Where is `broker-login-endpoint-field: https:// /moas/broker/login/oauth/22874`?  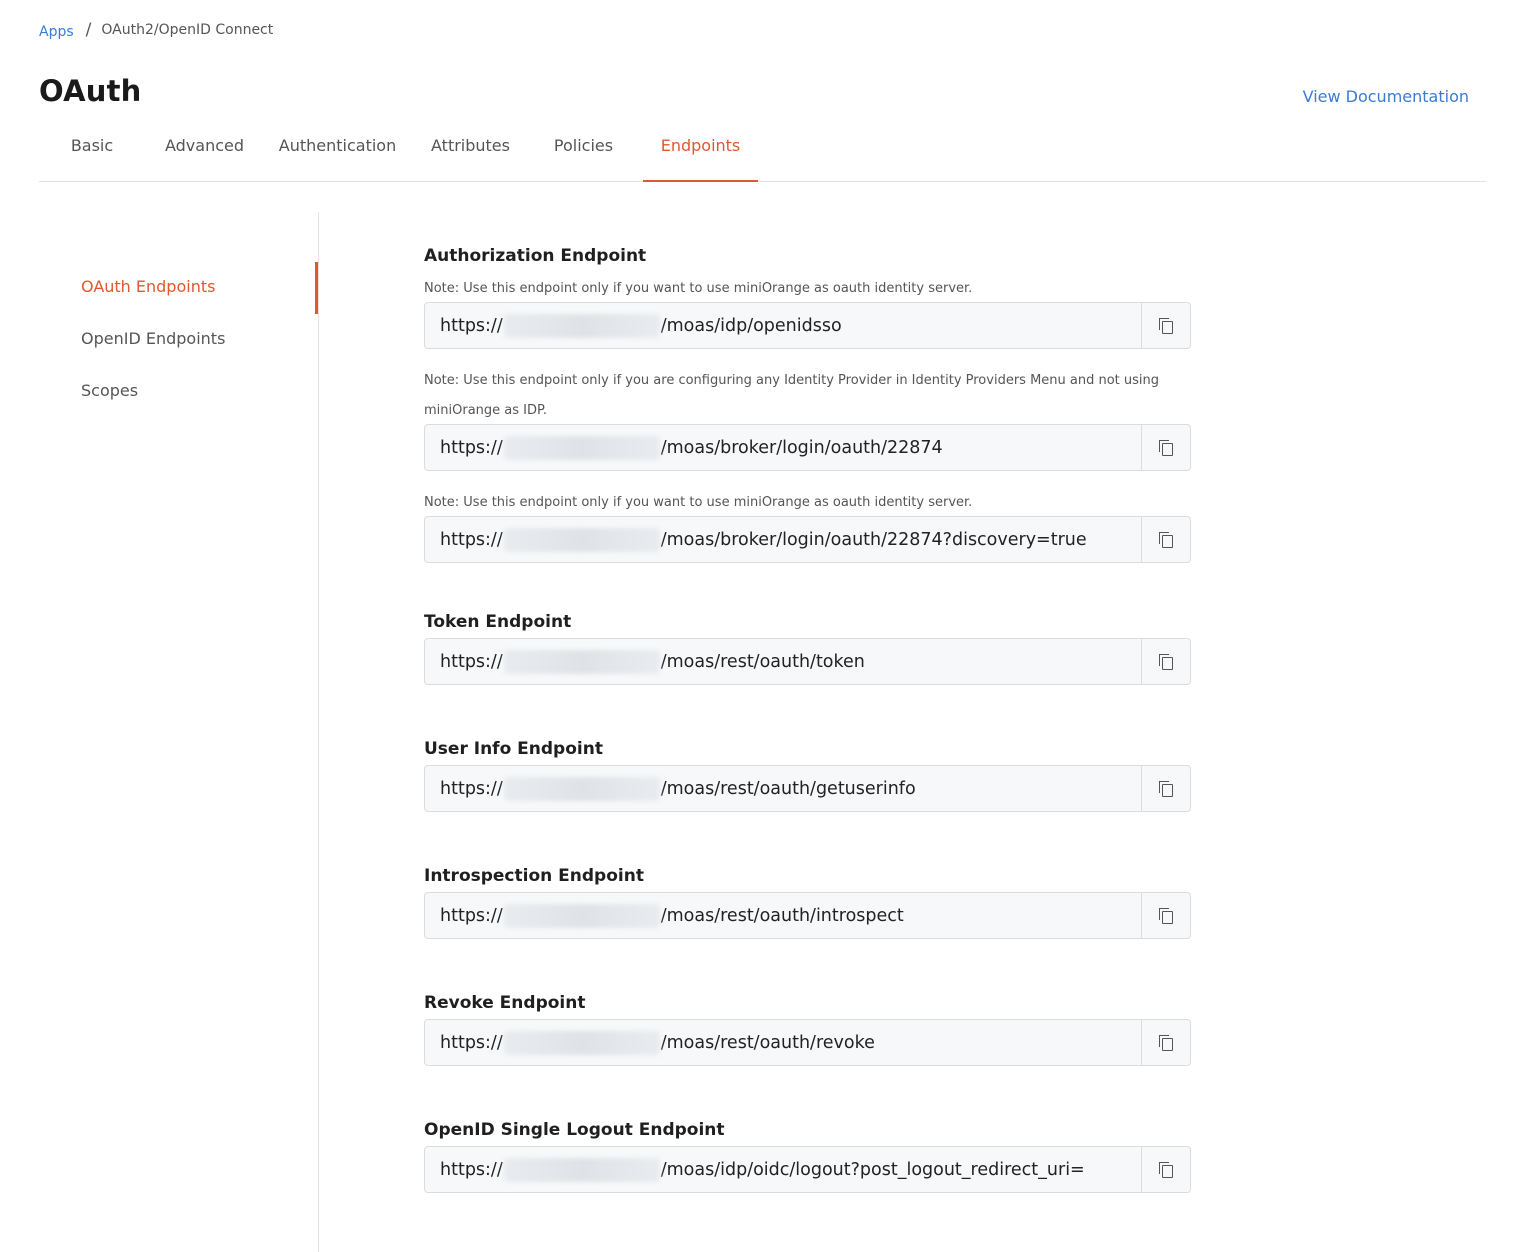 broker-login-endpoint-field: https:// /moas/broker/login/oauth/22874 is located at coordinates (807, 447).